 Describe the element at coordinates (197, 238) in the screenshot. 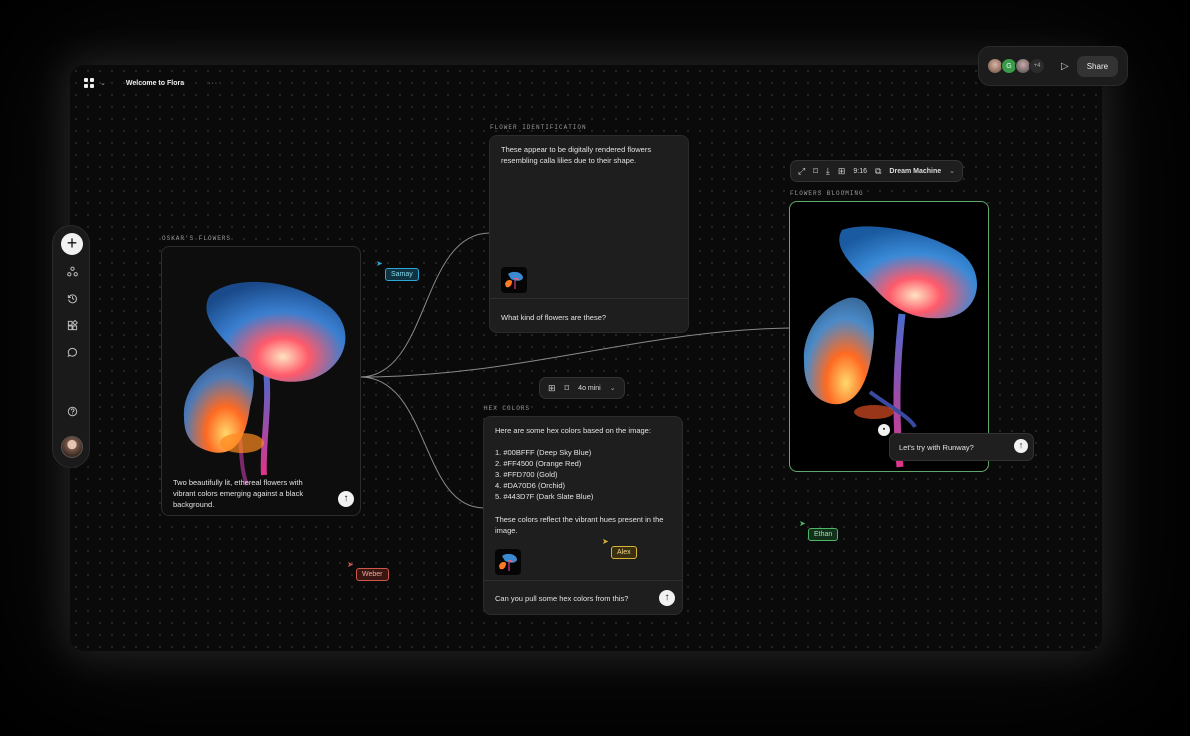

I see `node-label: OSKAR'S FLOWERS` at that location.